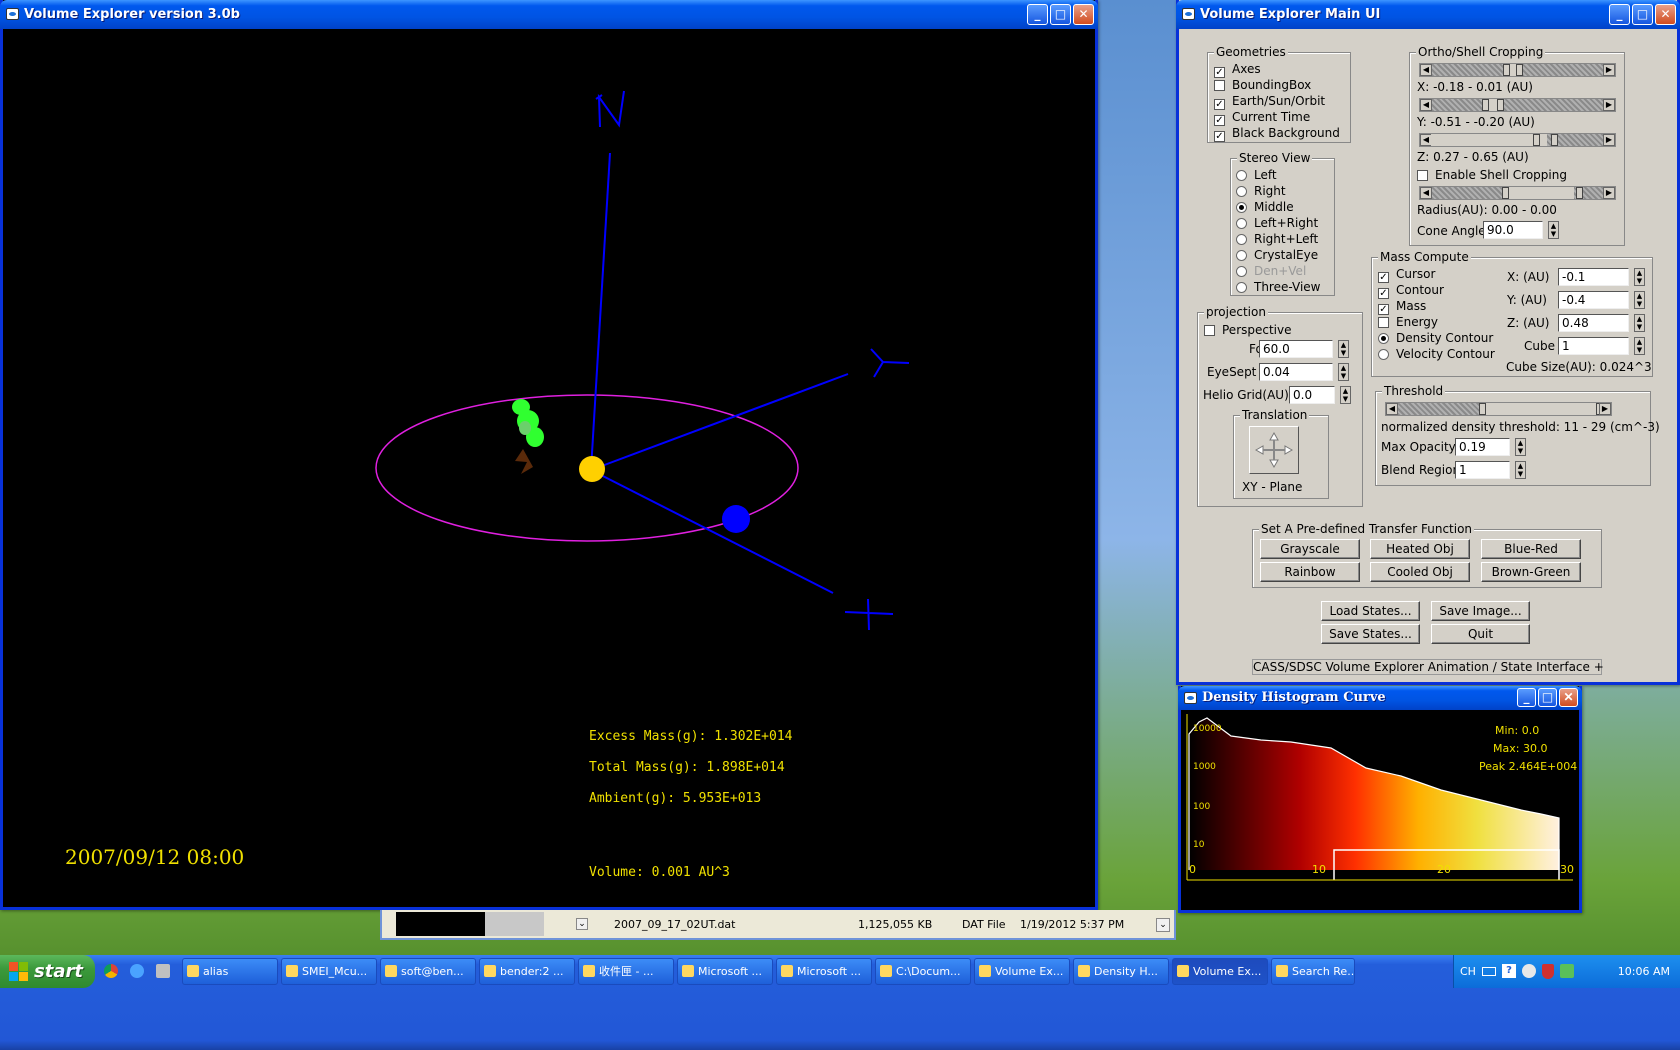  Describe the element at coordinates (1492, 175) in the screenshot. I see `enable-shell-cropping-checkbox: Enable Shell Cropping` at that location.